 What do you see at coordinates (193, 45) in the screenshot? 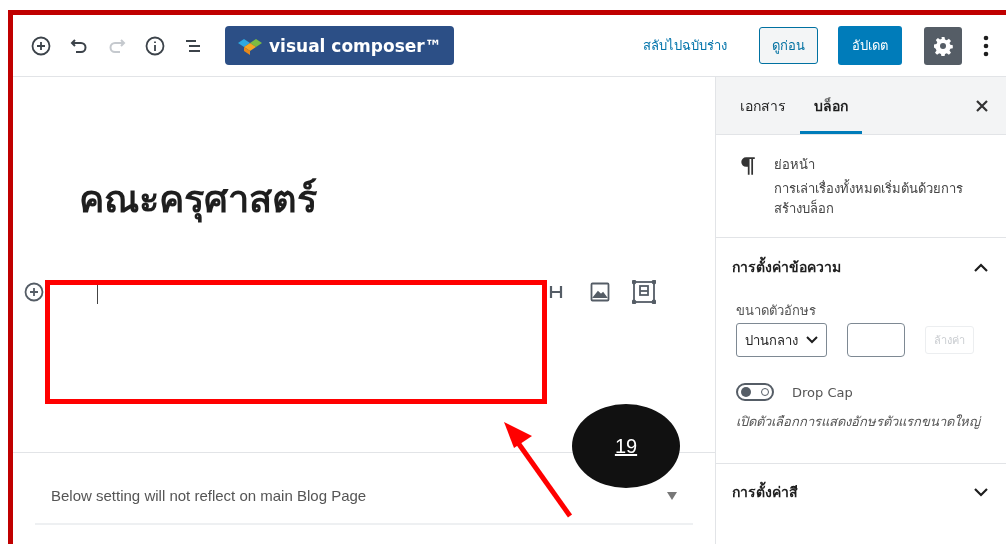
I see `list-icon` at bounding box center [193, 45].